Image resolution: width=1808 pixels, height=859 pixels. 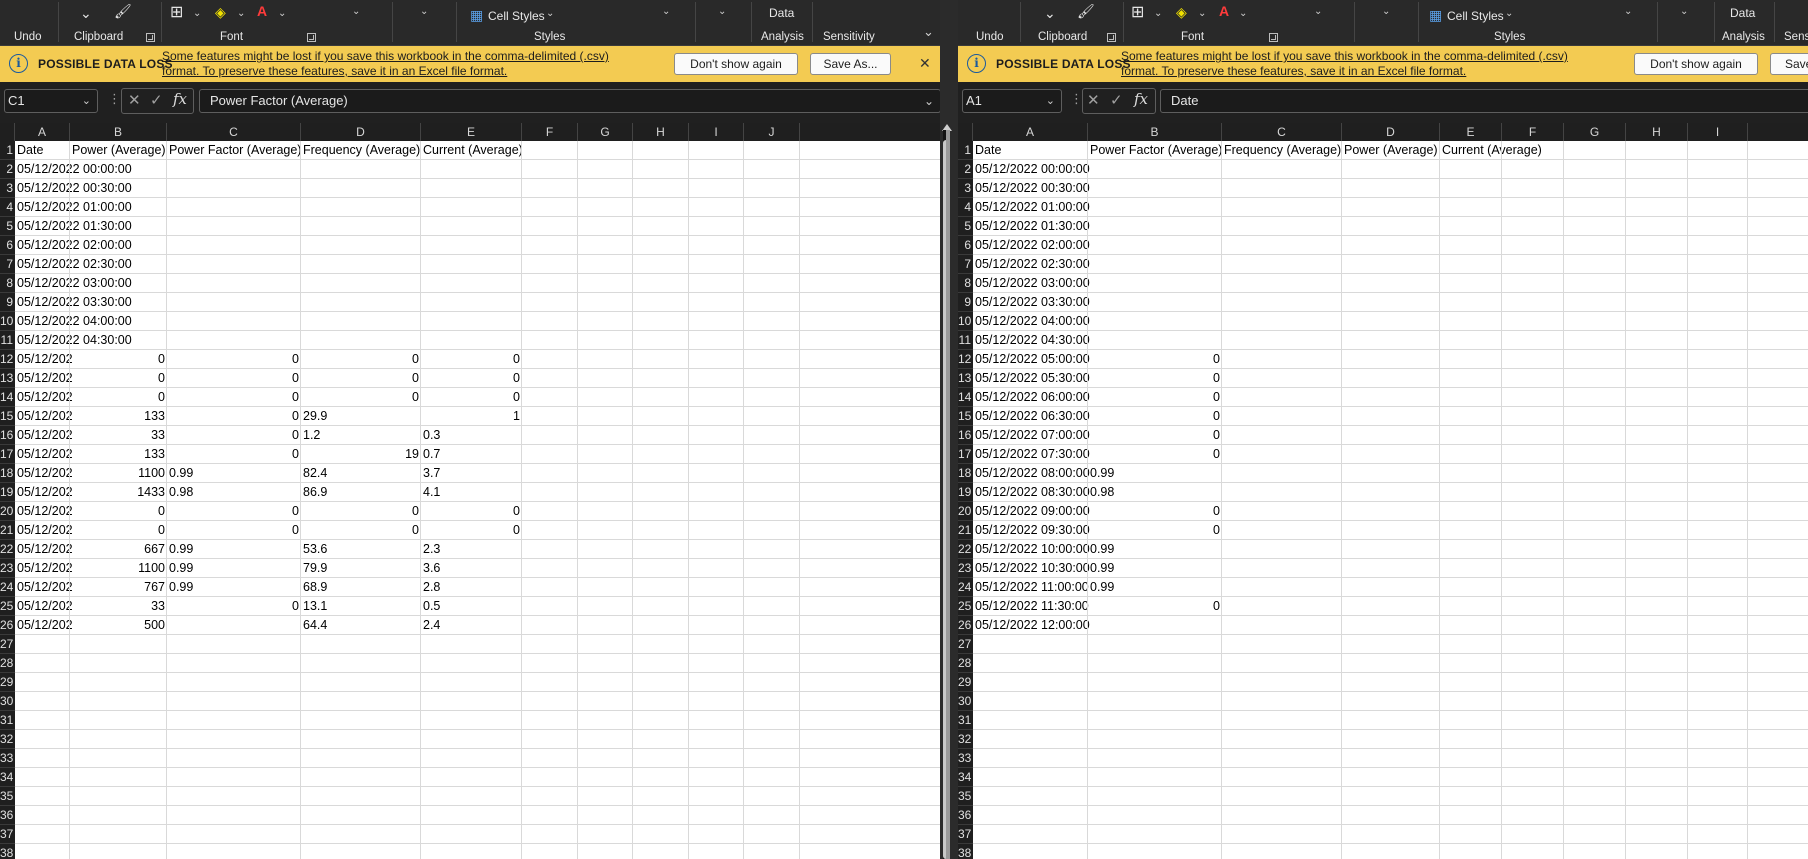 What do you see at coordinates (234, 606) in the screenshot?
I see `cell-c25: 0` at bounding box center [234, 606].